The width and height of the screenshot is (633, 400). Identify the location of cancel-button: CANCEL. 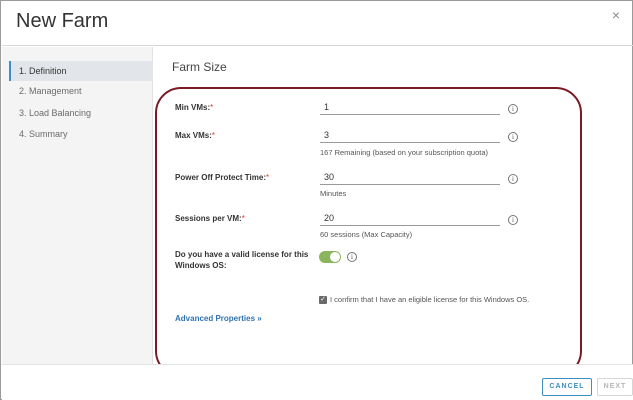
(567, 387).